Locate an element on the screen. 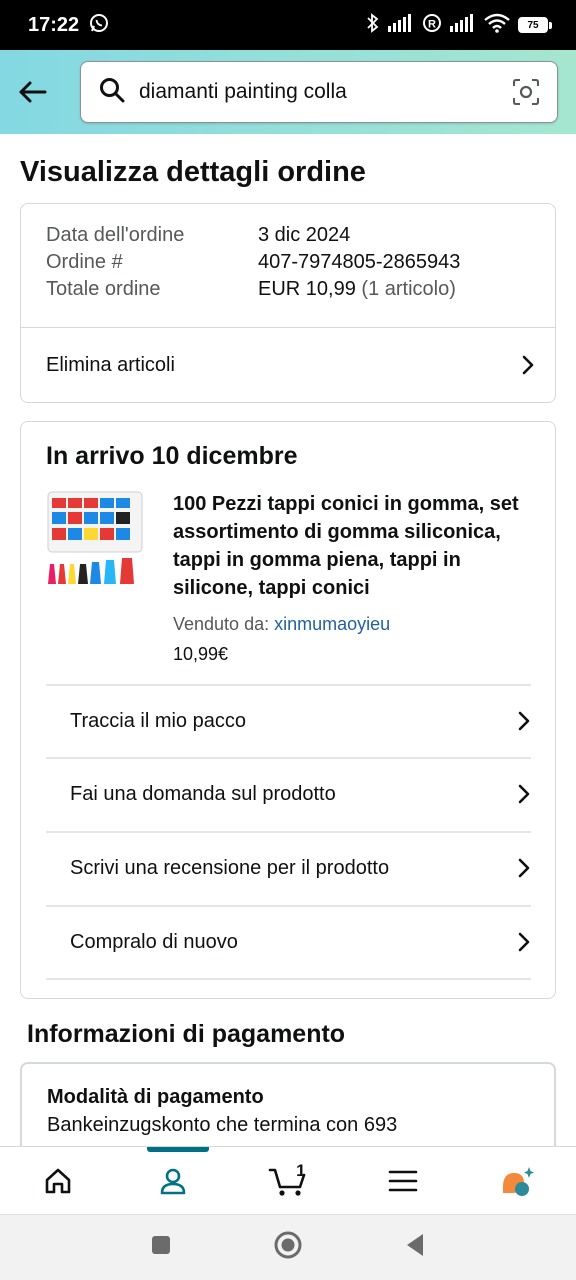 Image resolution: width=576 pixels, height=1280 pixels. menu-icon is located at coordinates (403, 1180).